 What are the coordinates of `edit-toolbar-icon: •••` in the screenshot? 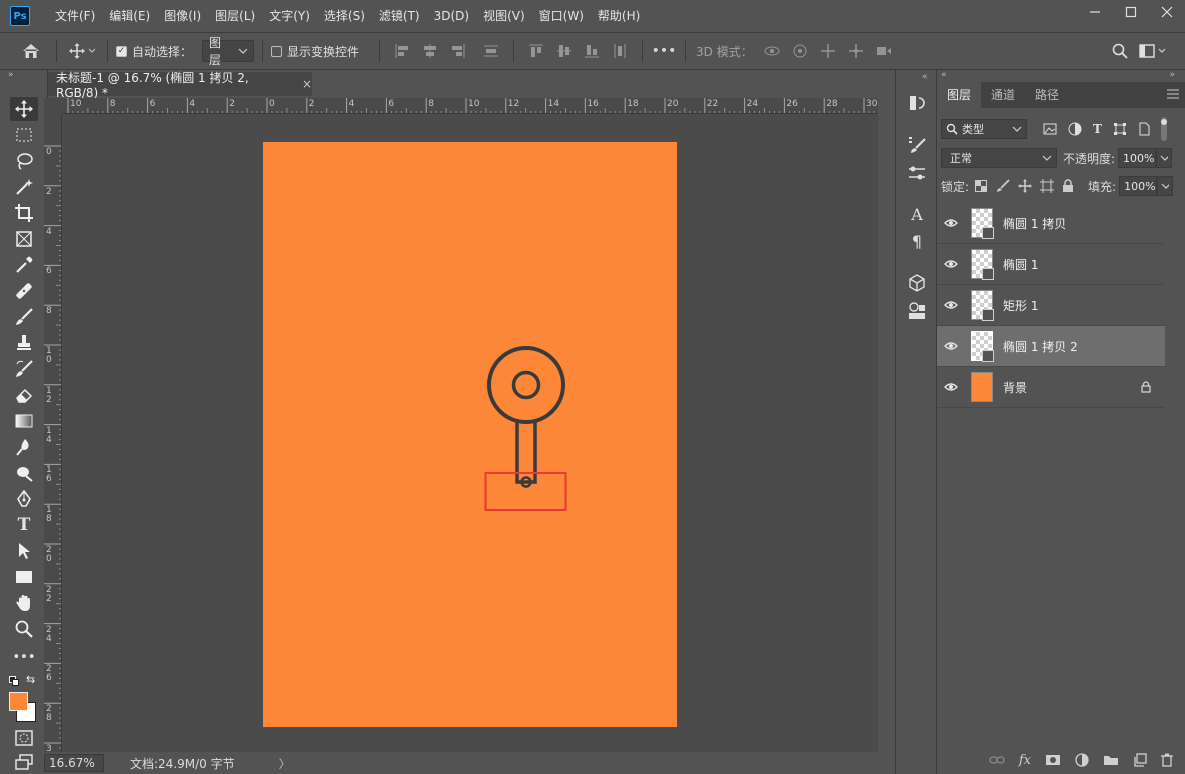 It's located at (24, 657).